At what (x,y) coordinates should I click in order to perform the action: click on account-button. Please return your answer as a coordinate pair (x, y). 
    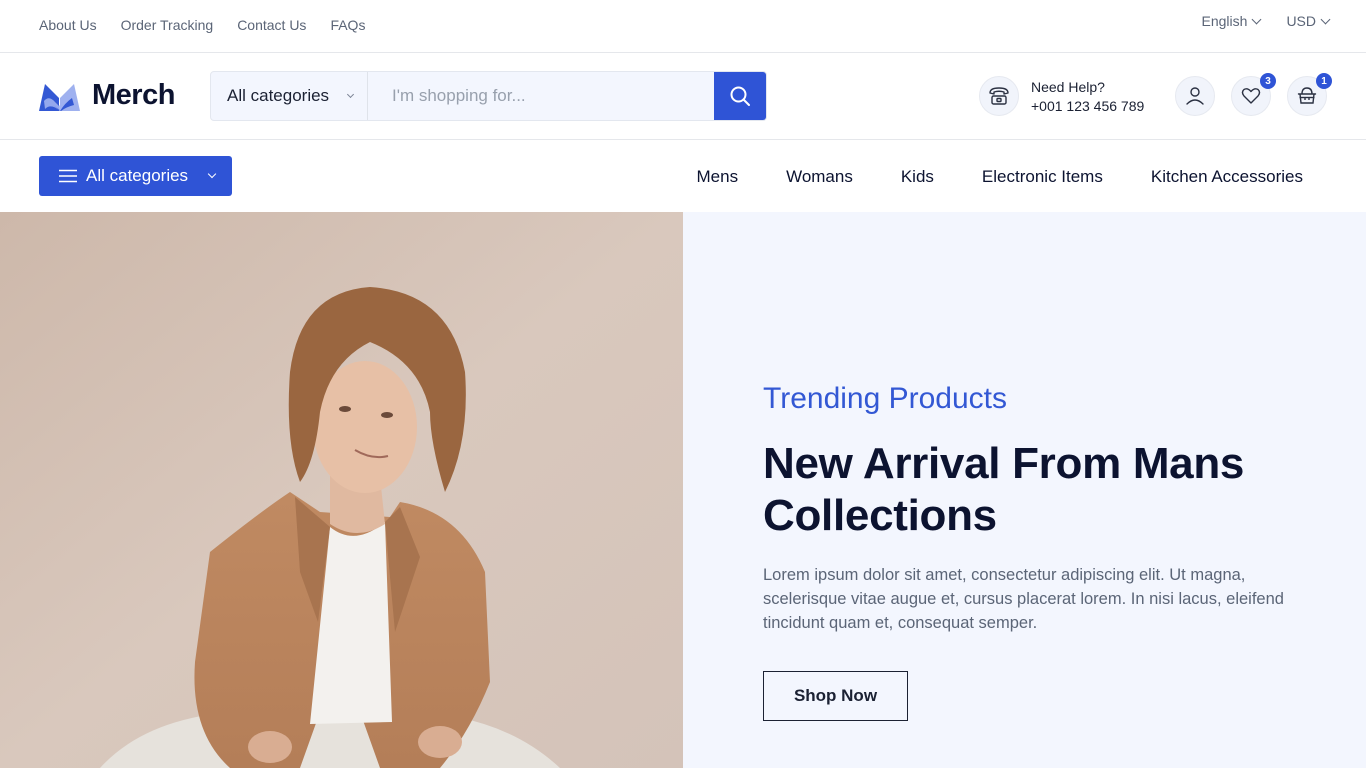
    Looking at the image, I should click on (1195, 96).